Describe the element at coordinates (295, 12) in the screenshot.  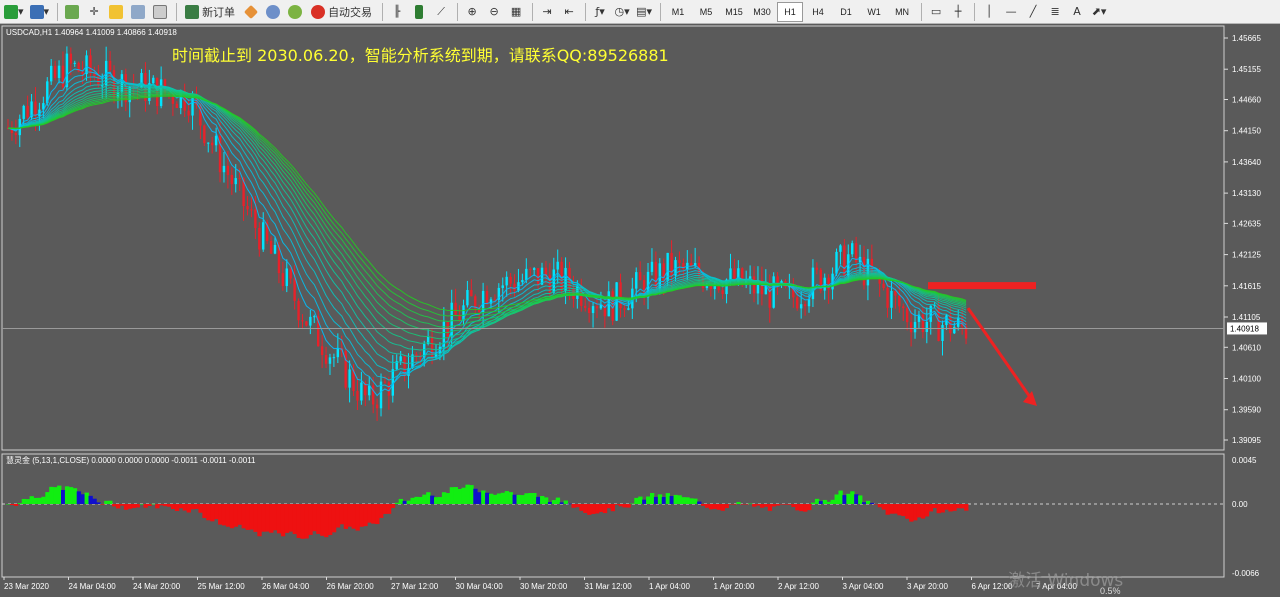
I see `globe-icon` at that location.